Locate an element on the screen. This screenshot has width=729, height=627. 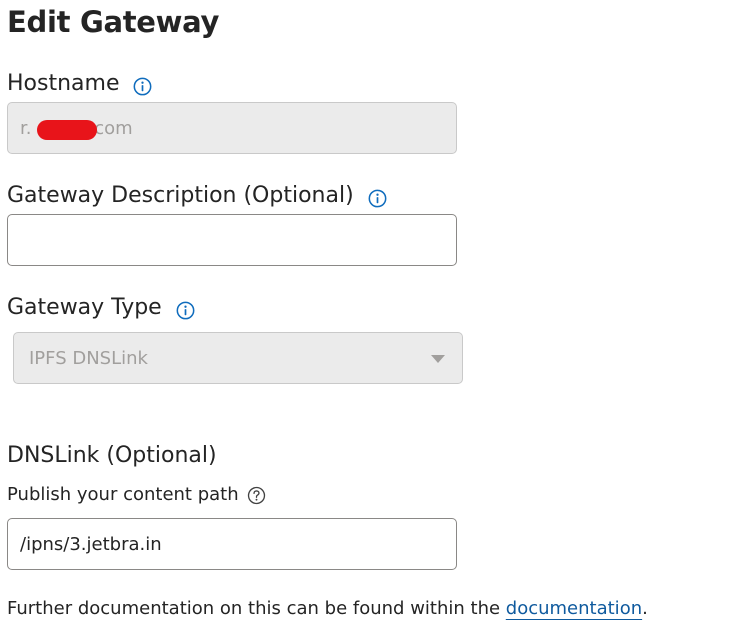
description-label-row: Gateway Description (Optional) is located at coordinates (197, 196).